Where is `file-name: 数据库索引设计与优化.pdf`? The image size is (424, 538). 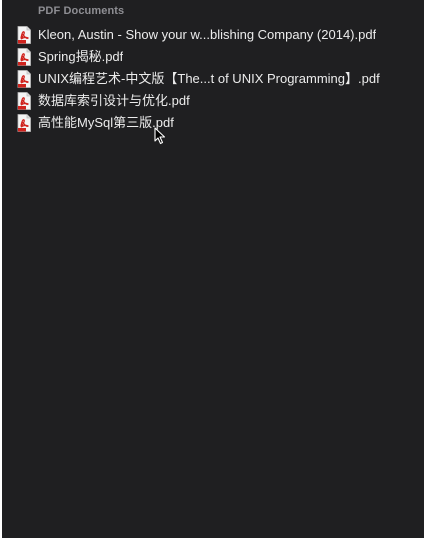 file-name: 数据库索引设计与优化.pdf is located at coordinates (114, 100).